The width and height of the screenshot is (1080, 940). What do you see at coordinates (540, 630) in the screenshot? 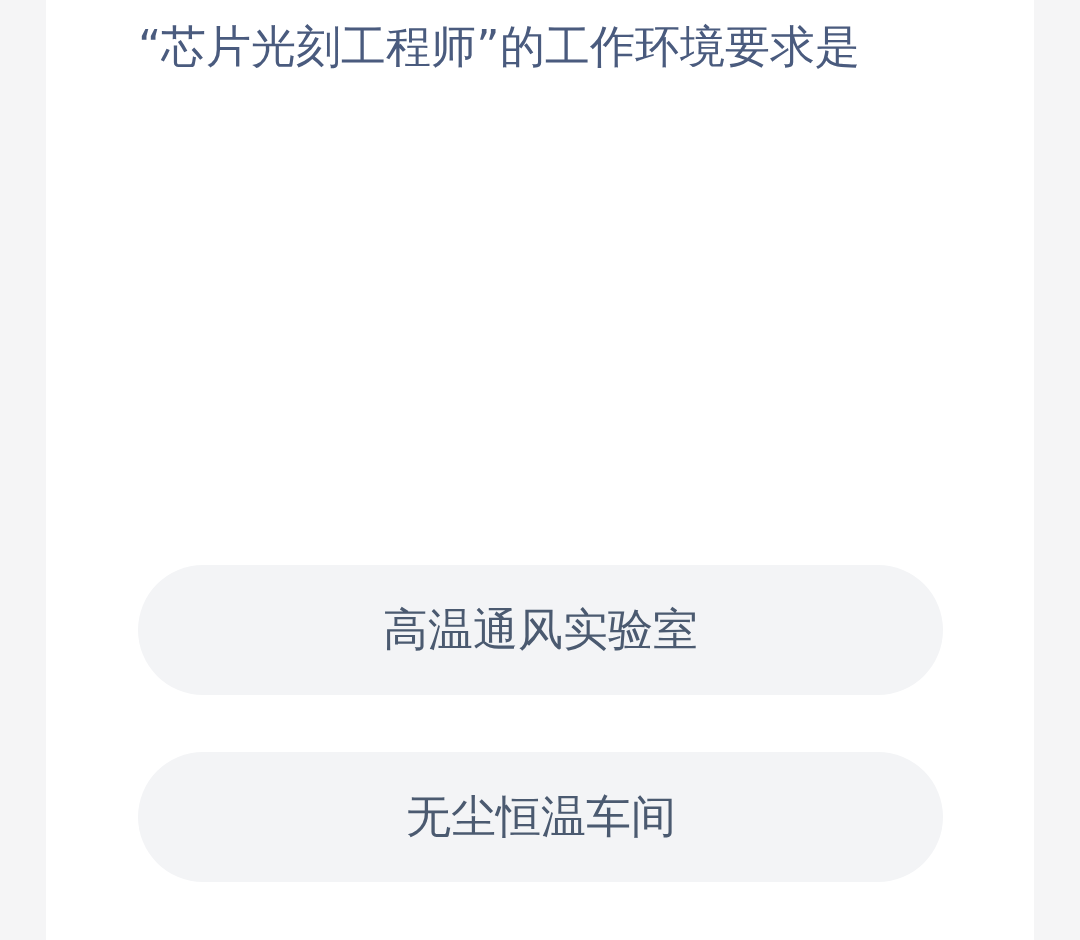
I see `answer-option: 高温通风实验室` at bounding box center [540, 630].